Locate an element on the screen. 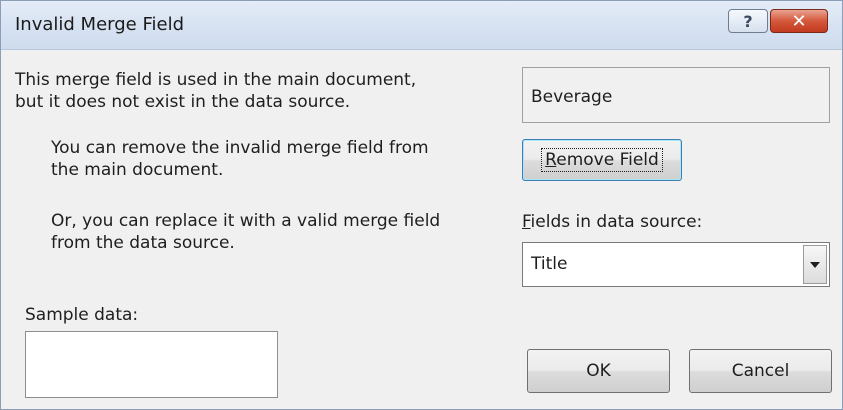  fields-in-data-source-select: Title is located at coordinates (676, 264).